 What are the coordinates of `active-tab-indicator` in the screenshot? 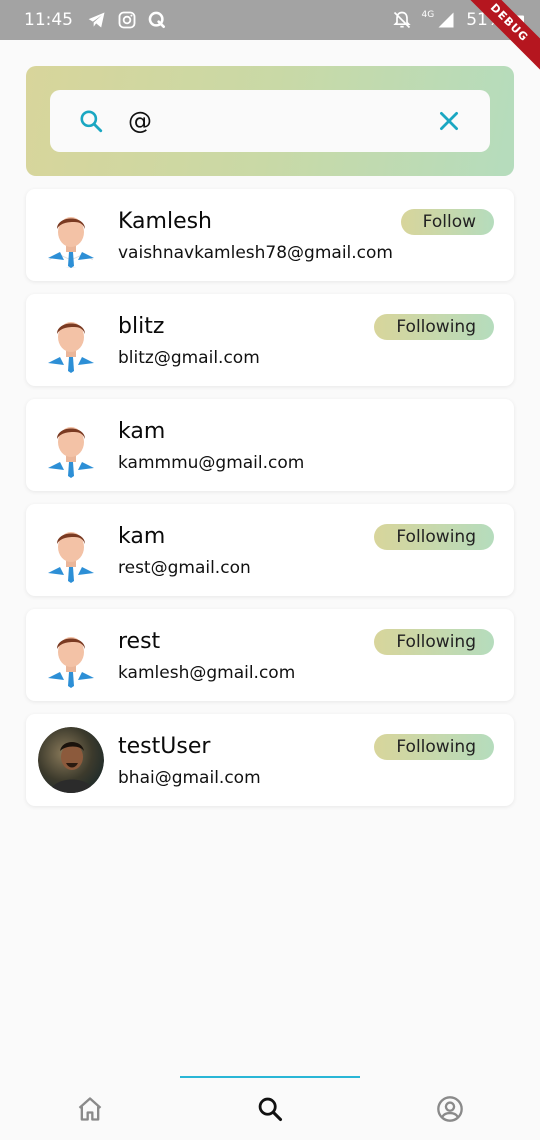 It's located at (270, 1077).